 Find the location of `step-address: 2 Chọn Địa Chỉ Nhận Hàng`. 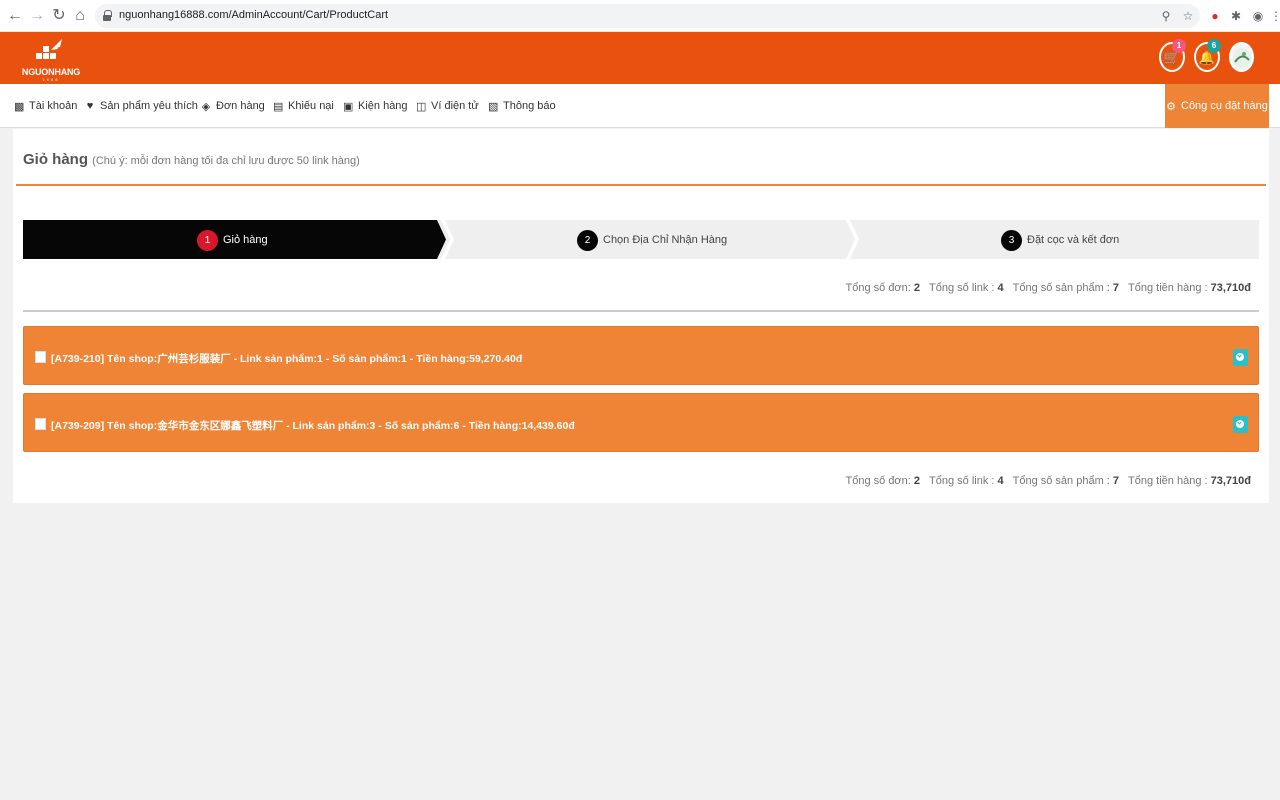

step-address: 2 Chọn Địa Chỉ Nhận Hàng is located at coordinates (652, 240).